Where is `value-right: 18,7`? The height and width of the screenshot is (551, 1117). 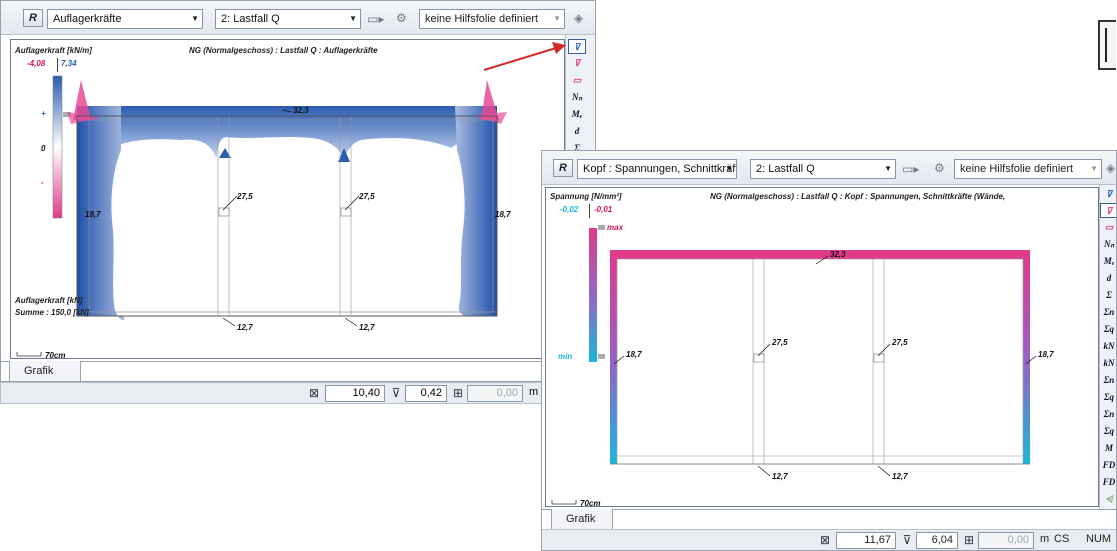 value-right: 18,7 is located at coordinates (503, 214).